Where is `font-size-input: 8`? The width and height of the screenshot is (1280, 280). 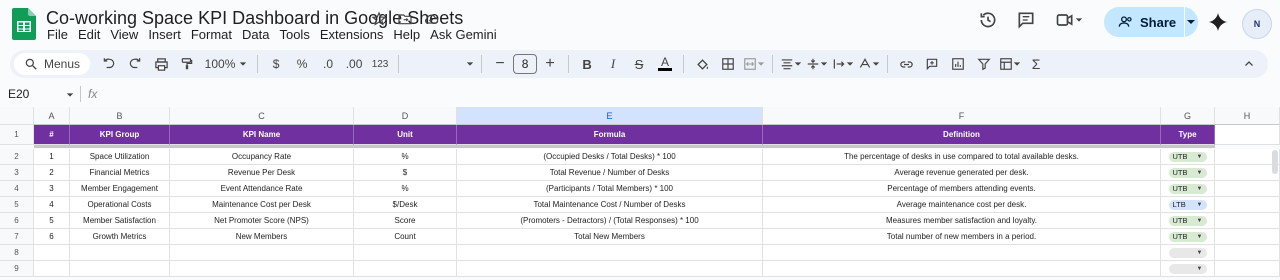 font-size-input: 8 is located at coordinates (525, 64).